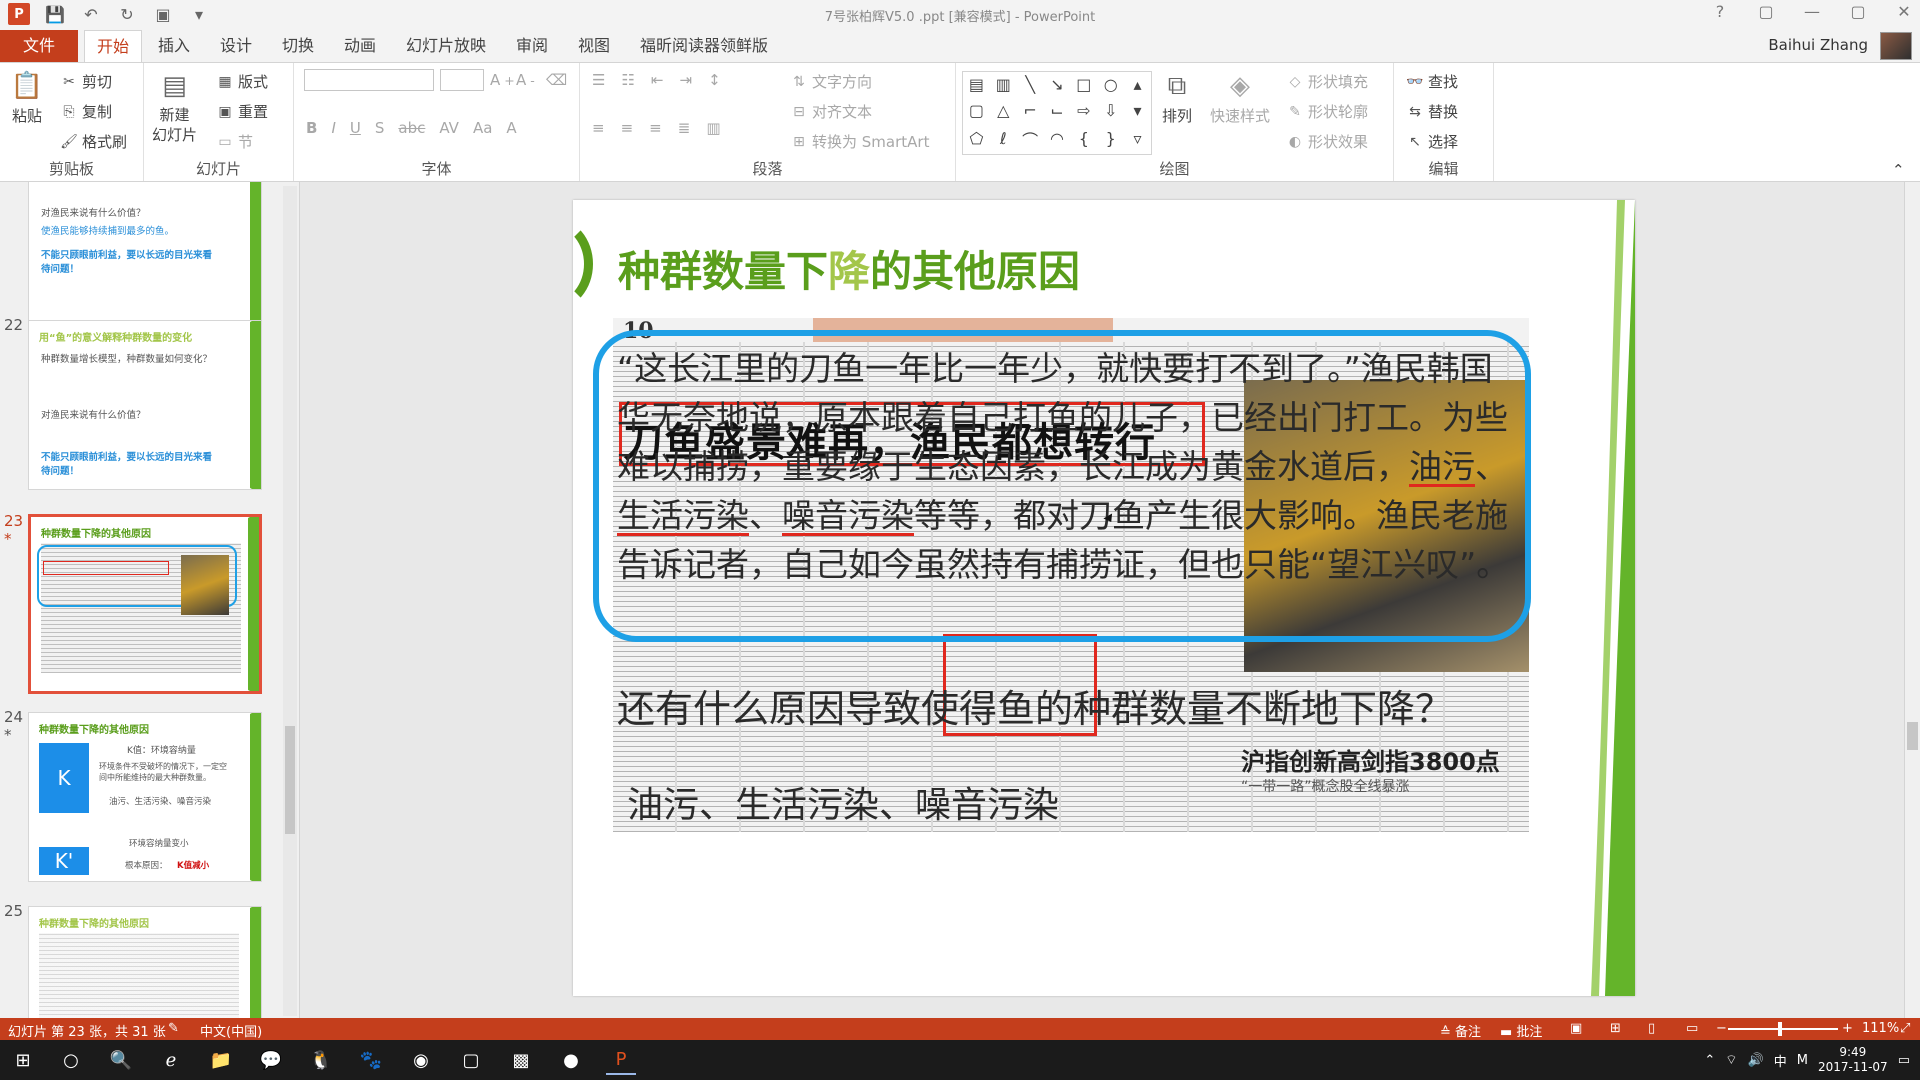 This screenshot has height=1080, width=1920. I want to click on clear-format-icon: ⌫, so click(556, 80).